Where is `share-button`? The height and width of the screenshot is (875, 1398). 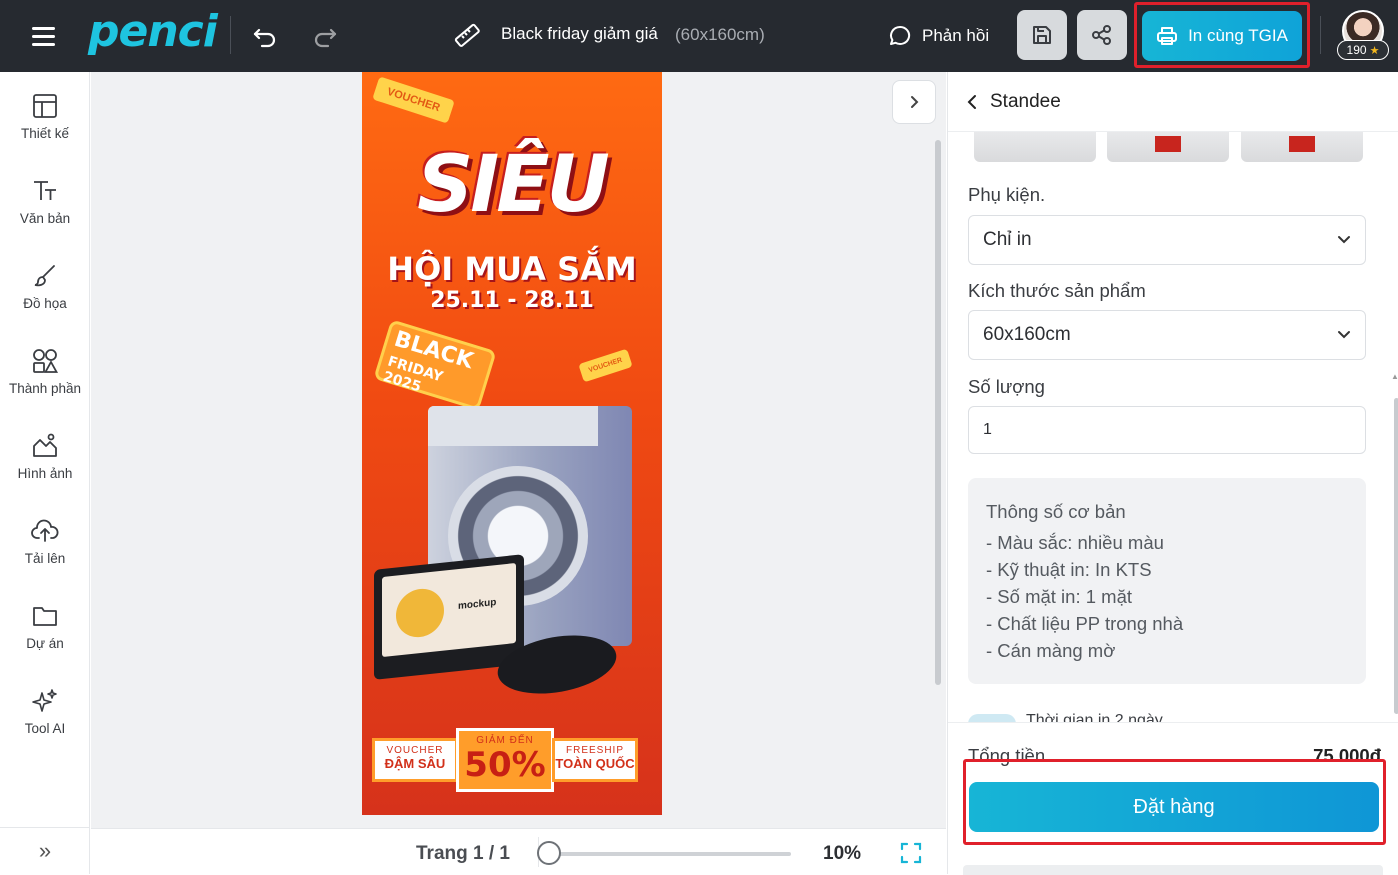
share-button is located at coordinates (1102, 35).